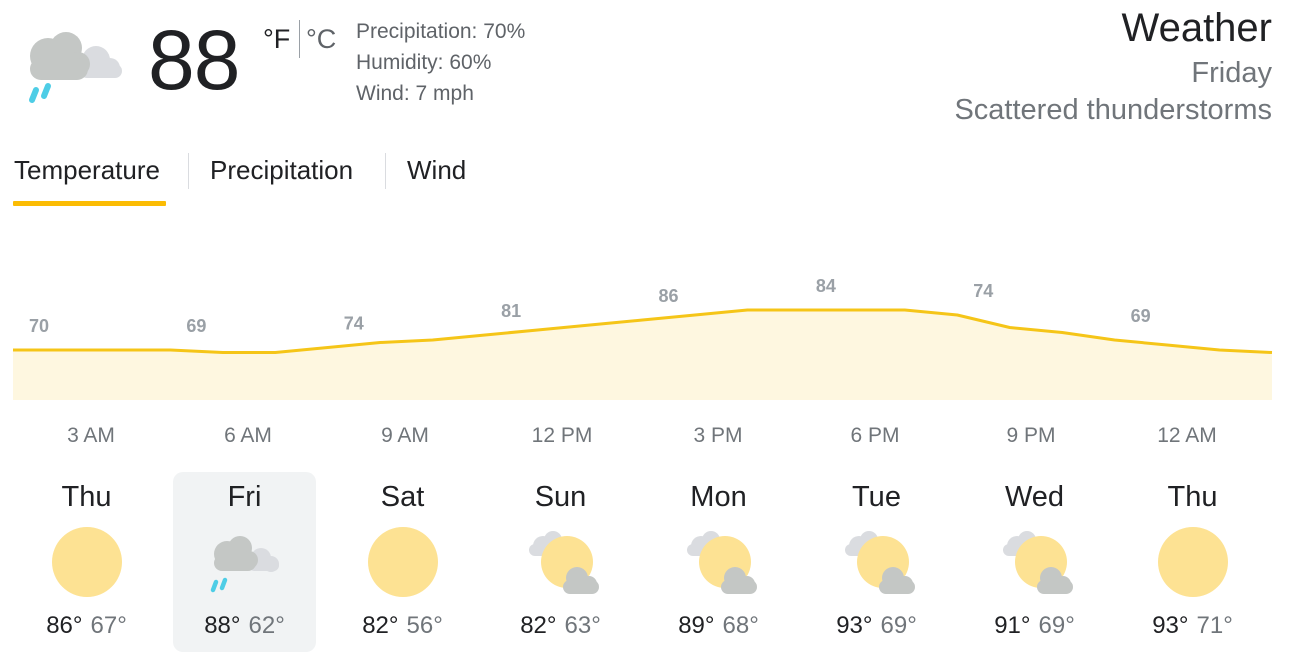  I want to click on forecast-low: 71°, so click(1214, 625).